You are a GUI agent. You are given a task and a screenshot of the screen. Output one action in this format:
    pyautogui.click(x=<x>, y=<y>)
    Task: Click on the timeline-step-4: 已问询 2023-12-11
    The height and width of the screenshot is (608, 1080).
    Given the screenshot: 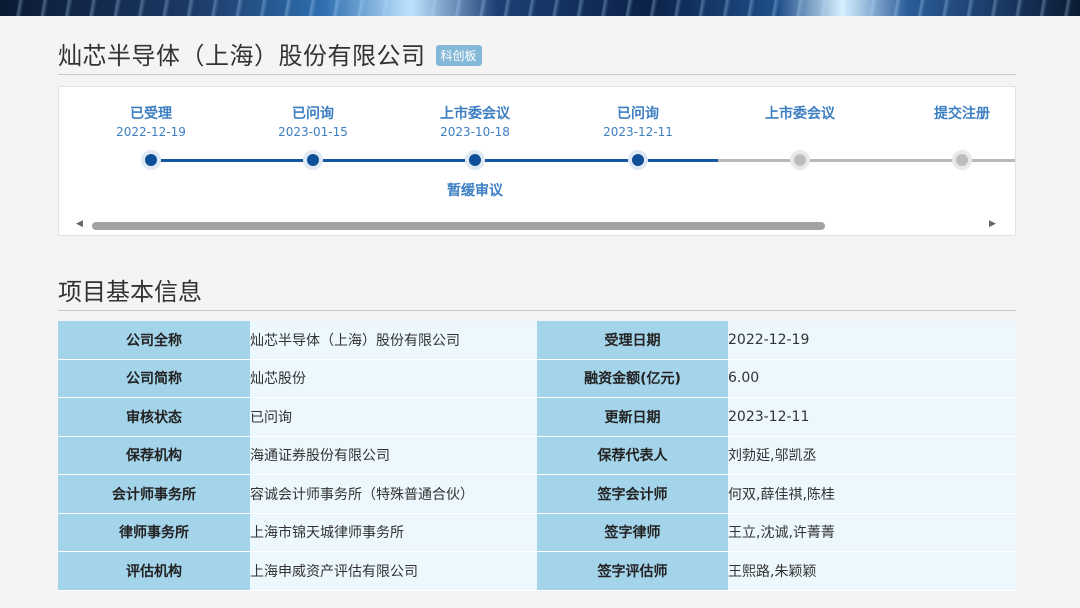 What is the action you would take?
    pyautogui.click(x=638, y=121)
    